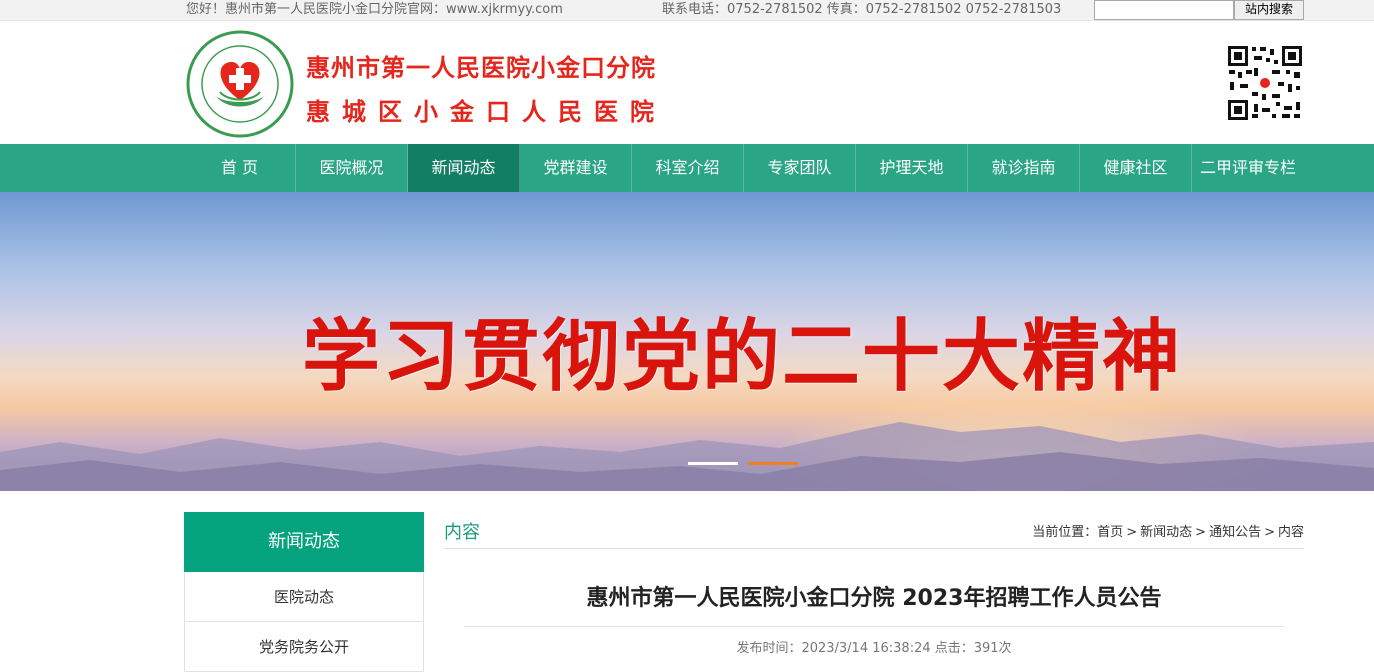 The width and height of the screenshot is (1374, 672). I want to click on nav-item-news: 新闻动态, so click(464, 168).